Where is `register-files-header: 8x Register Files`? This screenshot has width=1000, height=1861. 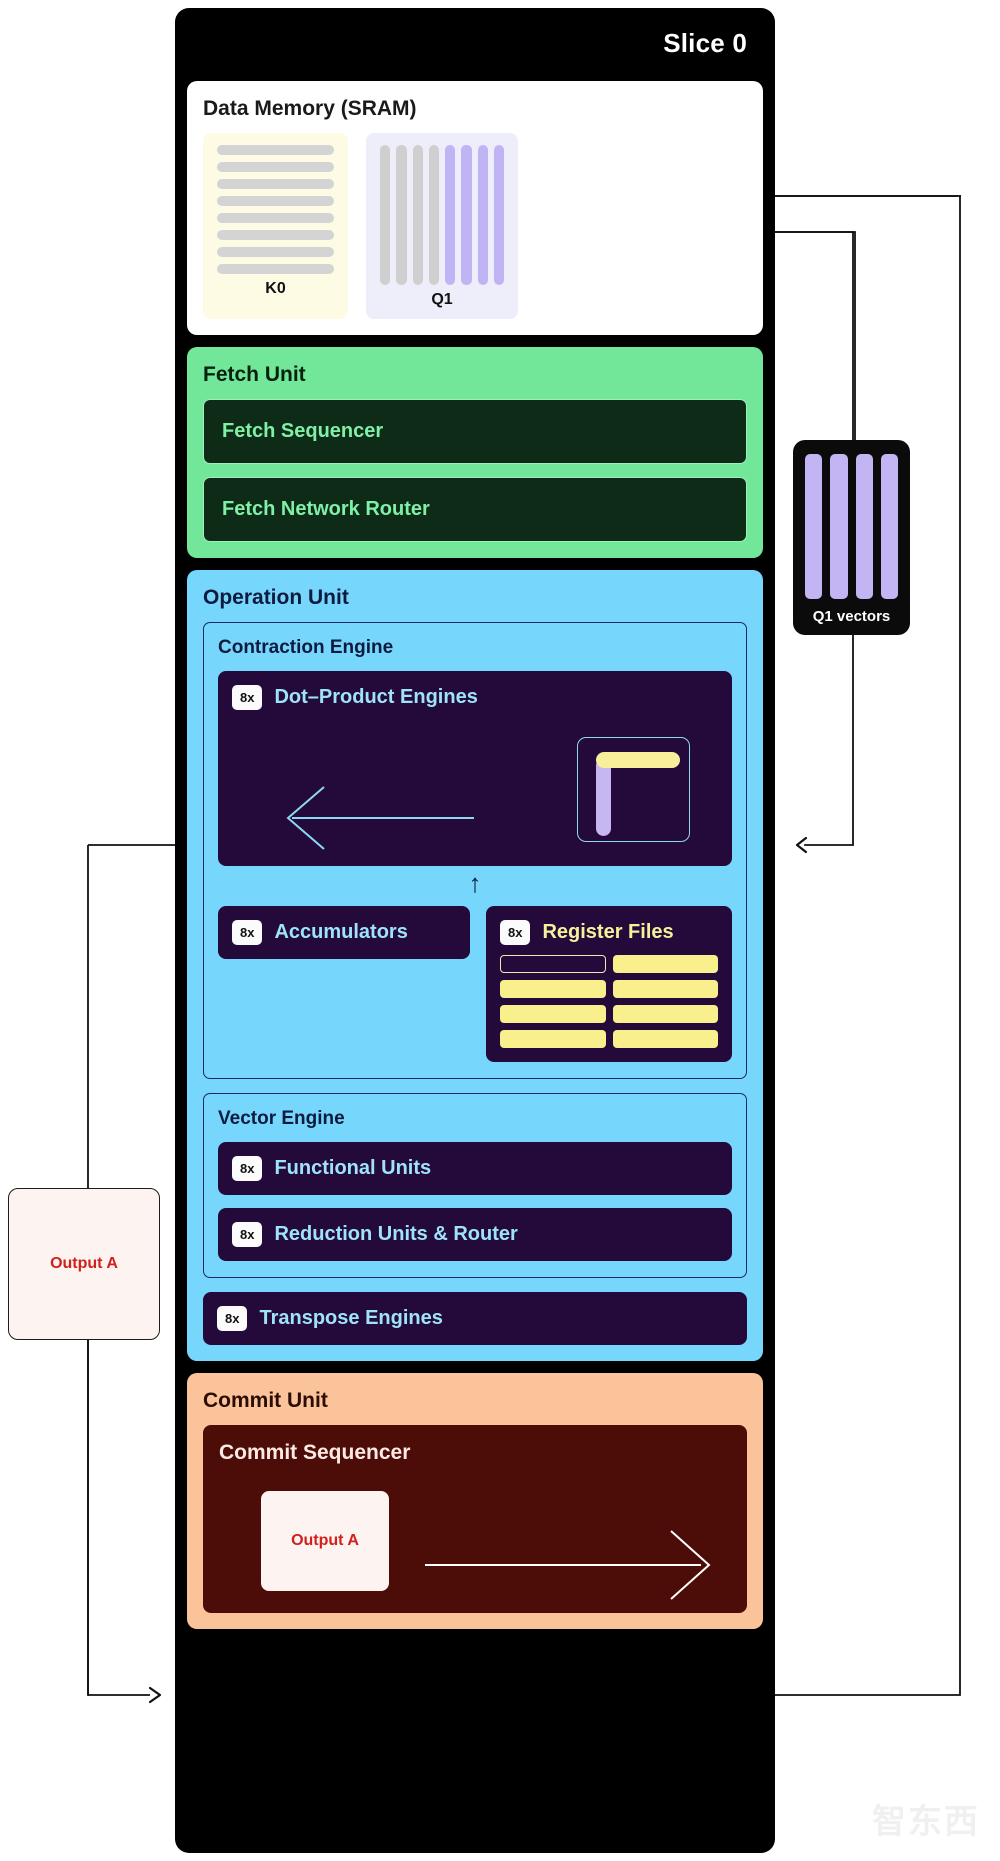
register-files-header: 8x Register Files is located at coordinates (609, 932).